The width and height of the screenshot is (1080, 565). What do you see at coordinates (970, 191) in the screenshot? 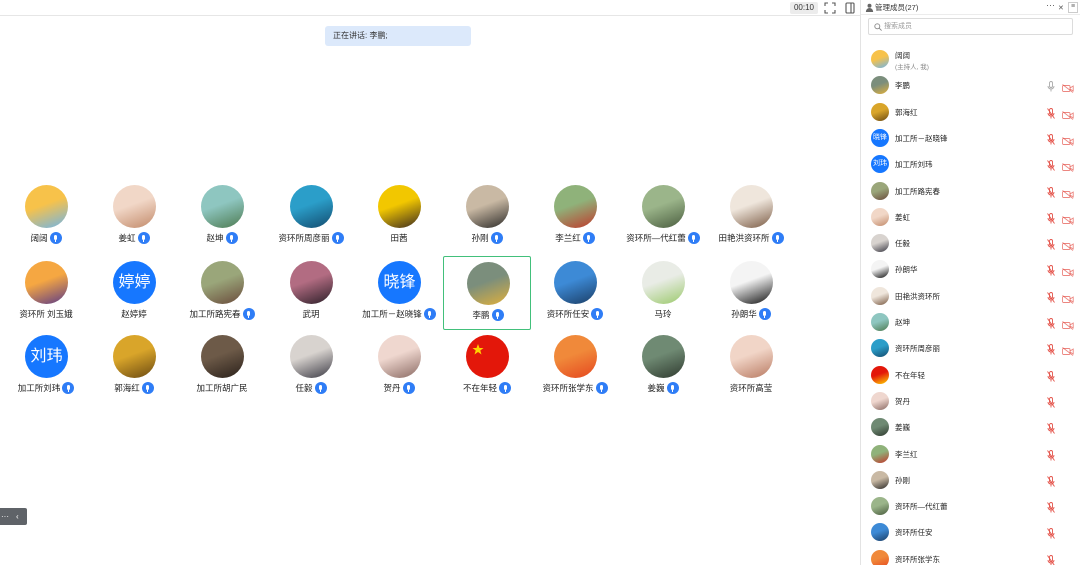
I see `member-row: 加工所路宪春` at bounding box center [970, 191].